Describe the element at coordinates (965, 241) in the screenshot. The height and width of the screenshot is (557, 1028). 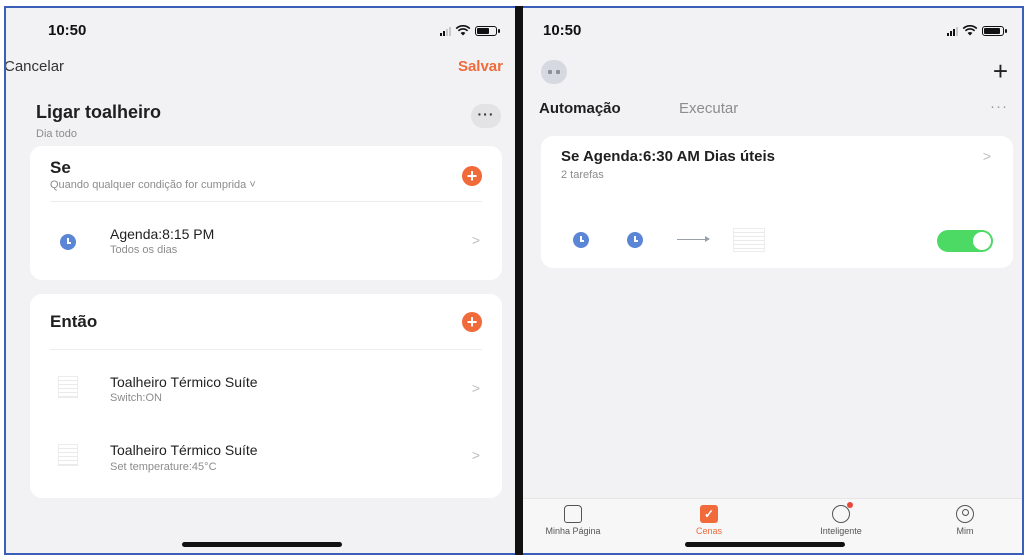
I see `automation-toggle` at that location.